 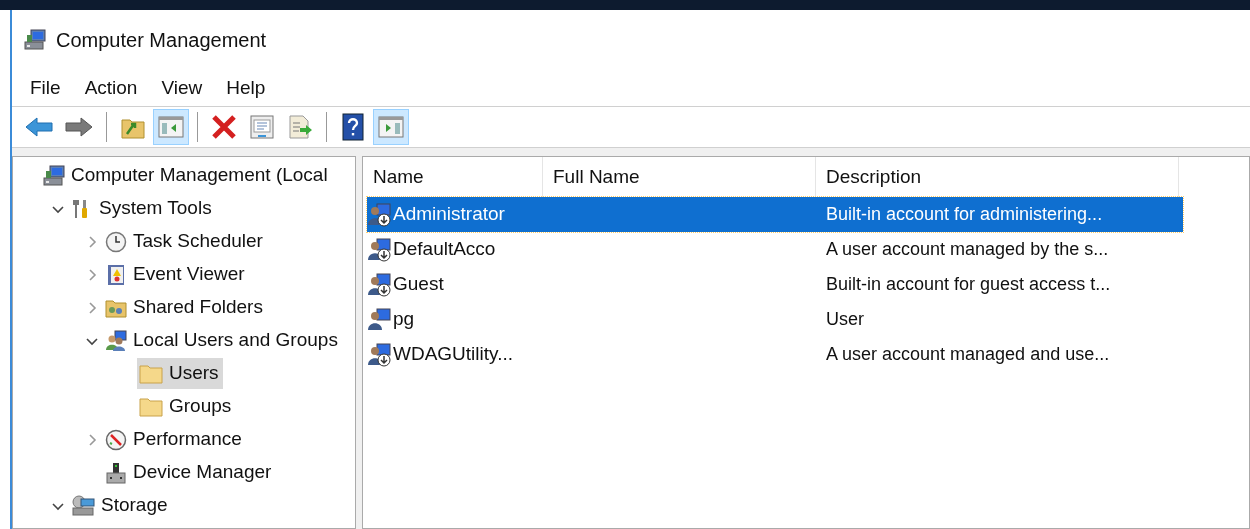 I want to click on table-cell-text: Guest, so click(x=418, y=284).